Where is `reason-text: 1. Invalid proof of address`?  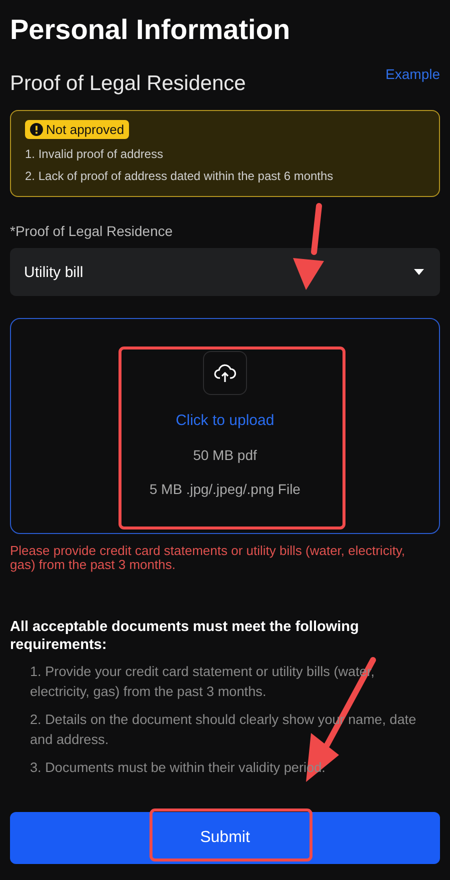
reason-text: 1. Invalid proof of address is located at coordinates (94, 154).